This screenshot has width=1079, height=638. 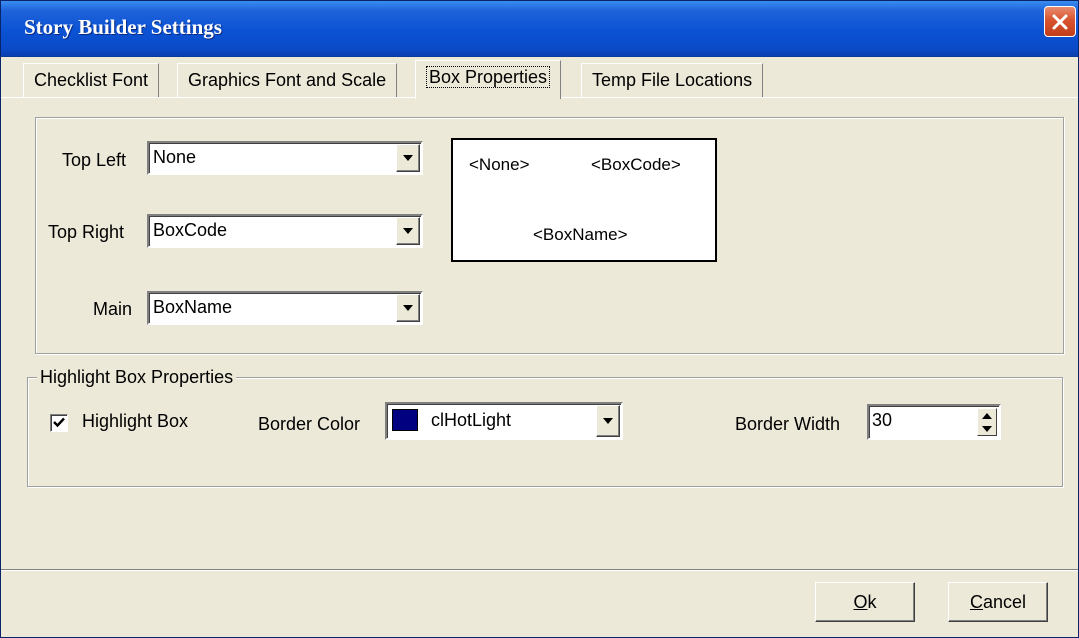 I want to click on tab-label: Graphics Font and Scale, so click(x=287, y=80).